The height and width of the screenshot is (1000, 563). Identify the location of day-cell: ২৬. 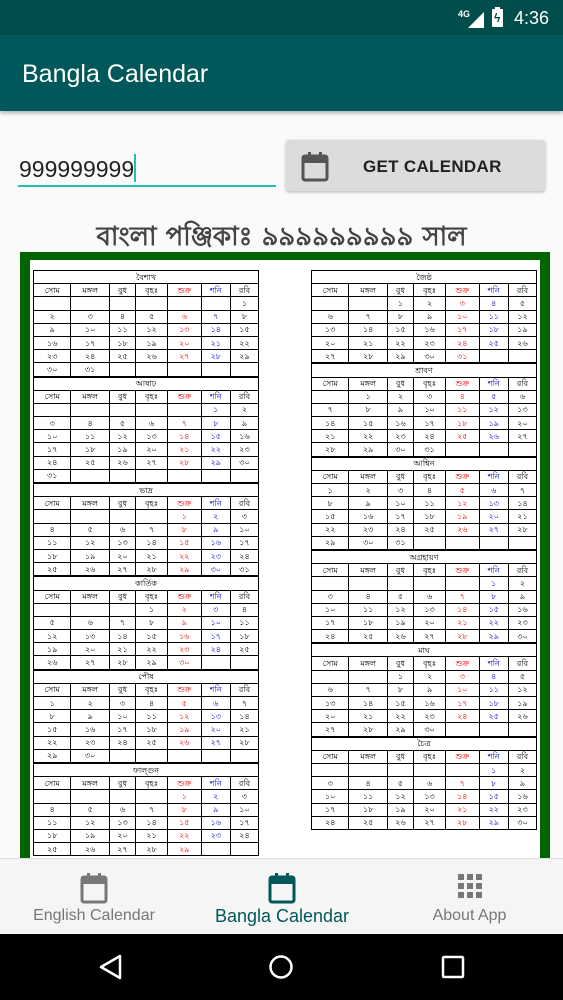
(400, 636).